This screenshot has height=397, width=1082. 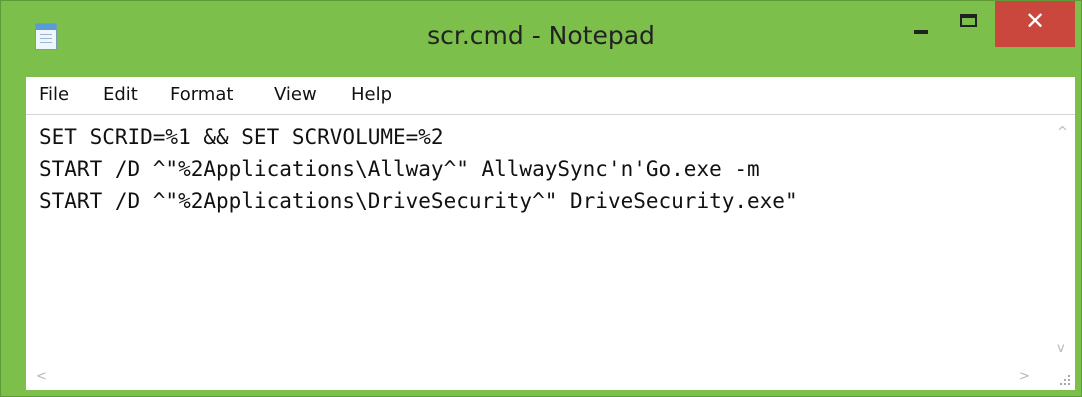 I want to click on code-line: SET SCRID=%1 && SET SCRVOLUME=%2, so click(x=241, y=137).